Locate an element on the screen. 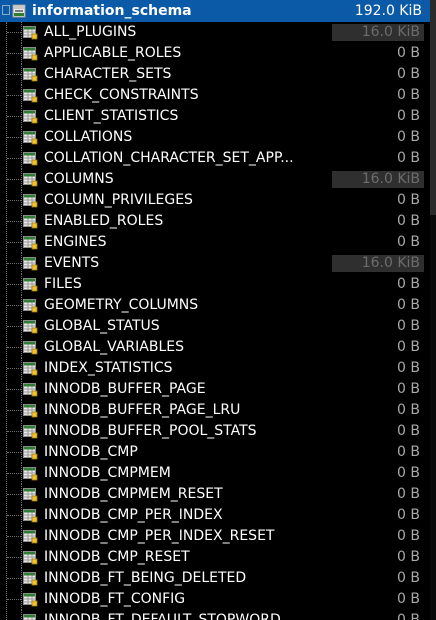  vertical-scrollbar is located at coordinates (433, 310).